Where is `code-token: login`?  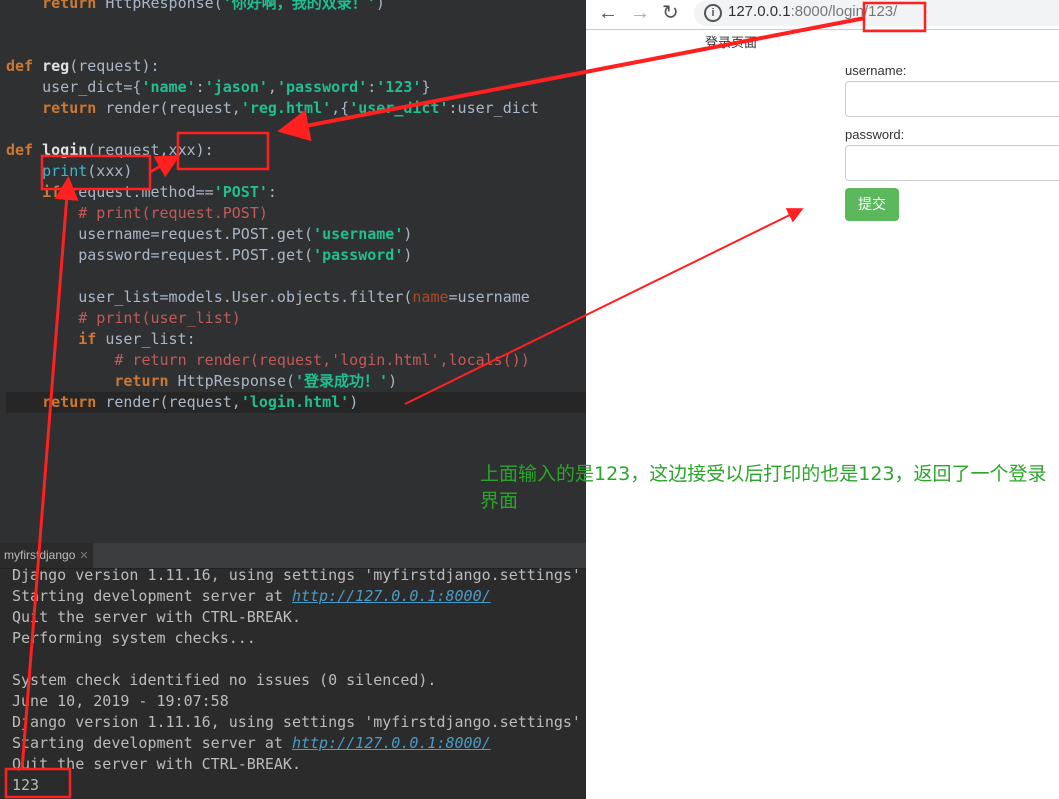
code-token: login is located at coordinates (65, 150).